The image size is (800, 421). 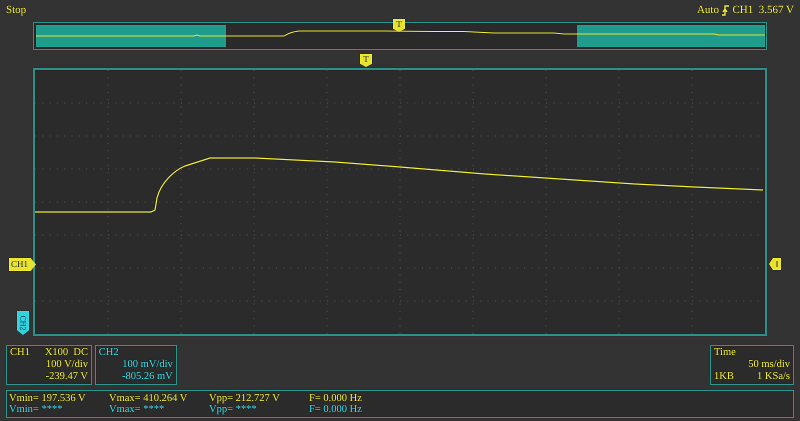 I want to click on vertical-scale: 100 V/div, so click(x=66, y=365).